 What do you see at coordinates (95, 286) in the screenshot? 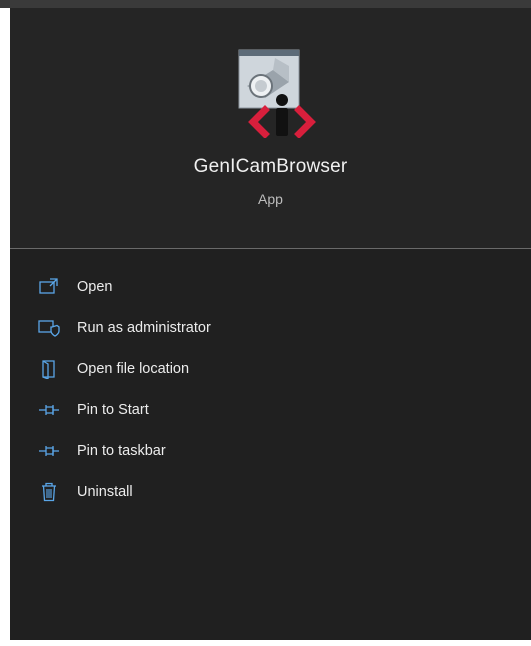
I see `menu-item-label: Open` at bounding box center [95, 286].